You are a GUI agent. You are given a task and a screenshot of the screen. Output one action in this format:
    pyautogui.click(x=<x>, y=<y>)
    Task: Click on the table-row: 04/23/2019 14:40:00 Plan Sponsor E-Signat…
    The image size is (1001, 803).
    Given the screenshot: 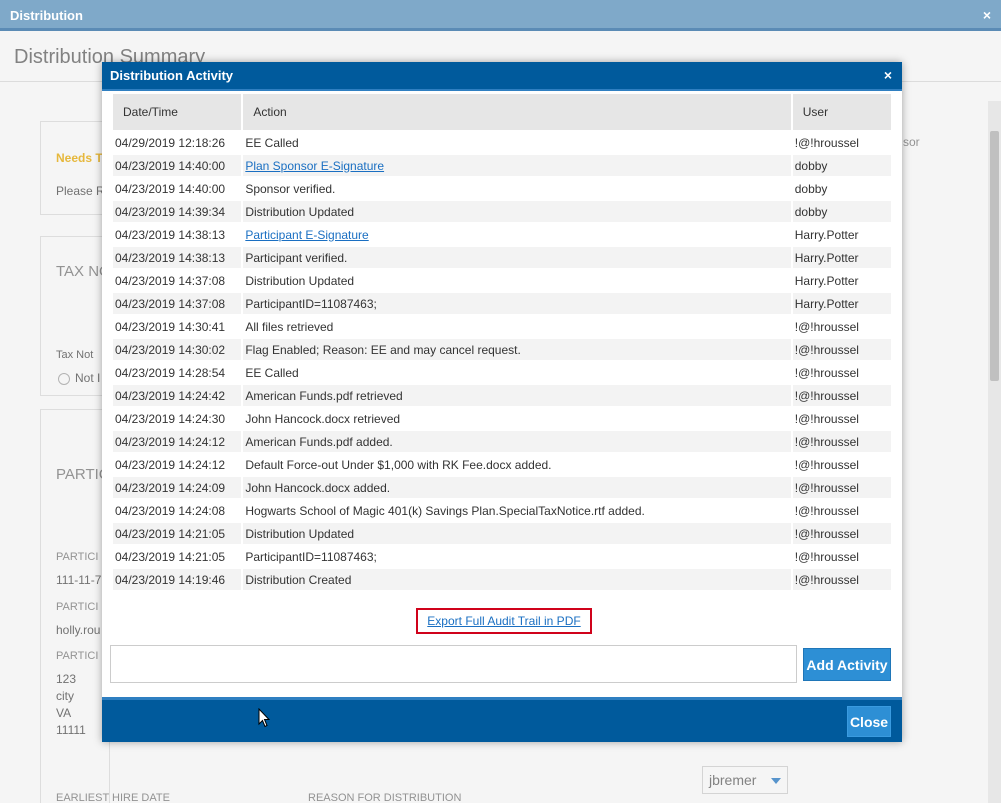 What is the action you would take?
    pyautogui.click(x=502, y=165)
    